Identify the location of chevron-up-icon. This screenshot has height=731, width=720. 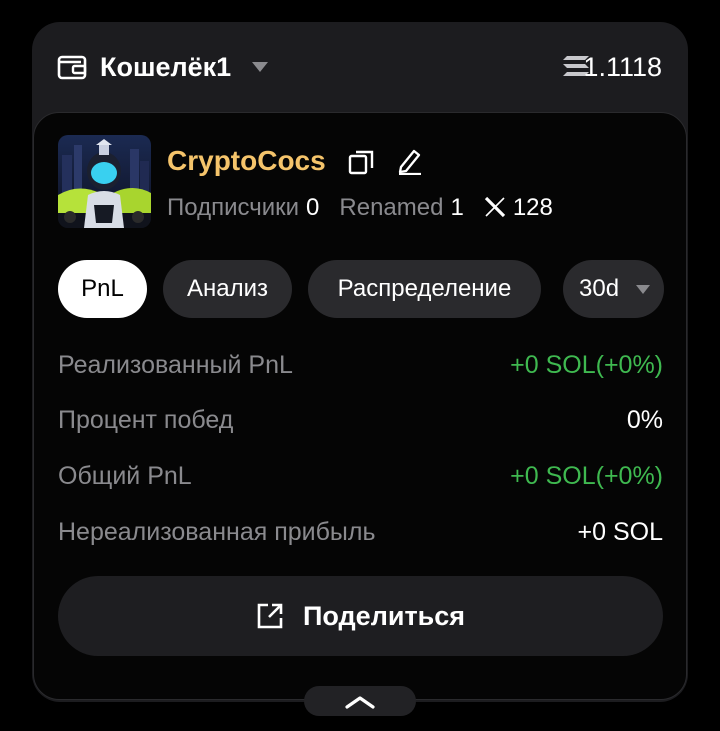
(360, 702).